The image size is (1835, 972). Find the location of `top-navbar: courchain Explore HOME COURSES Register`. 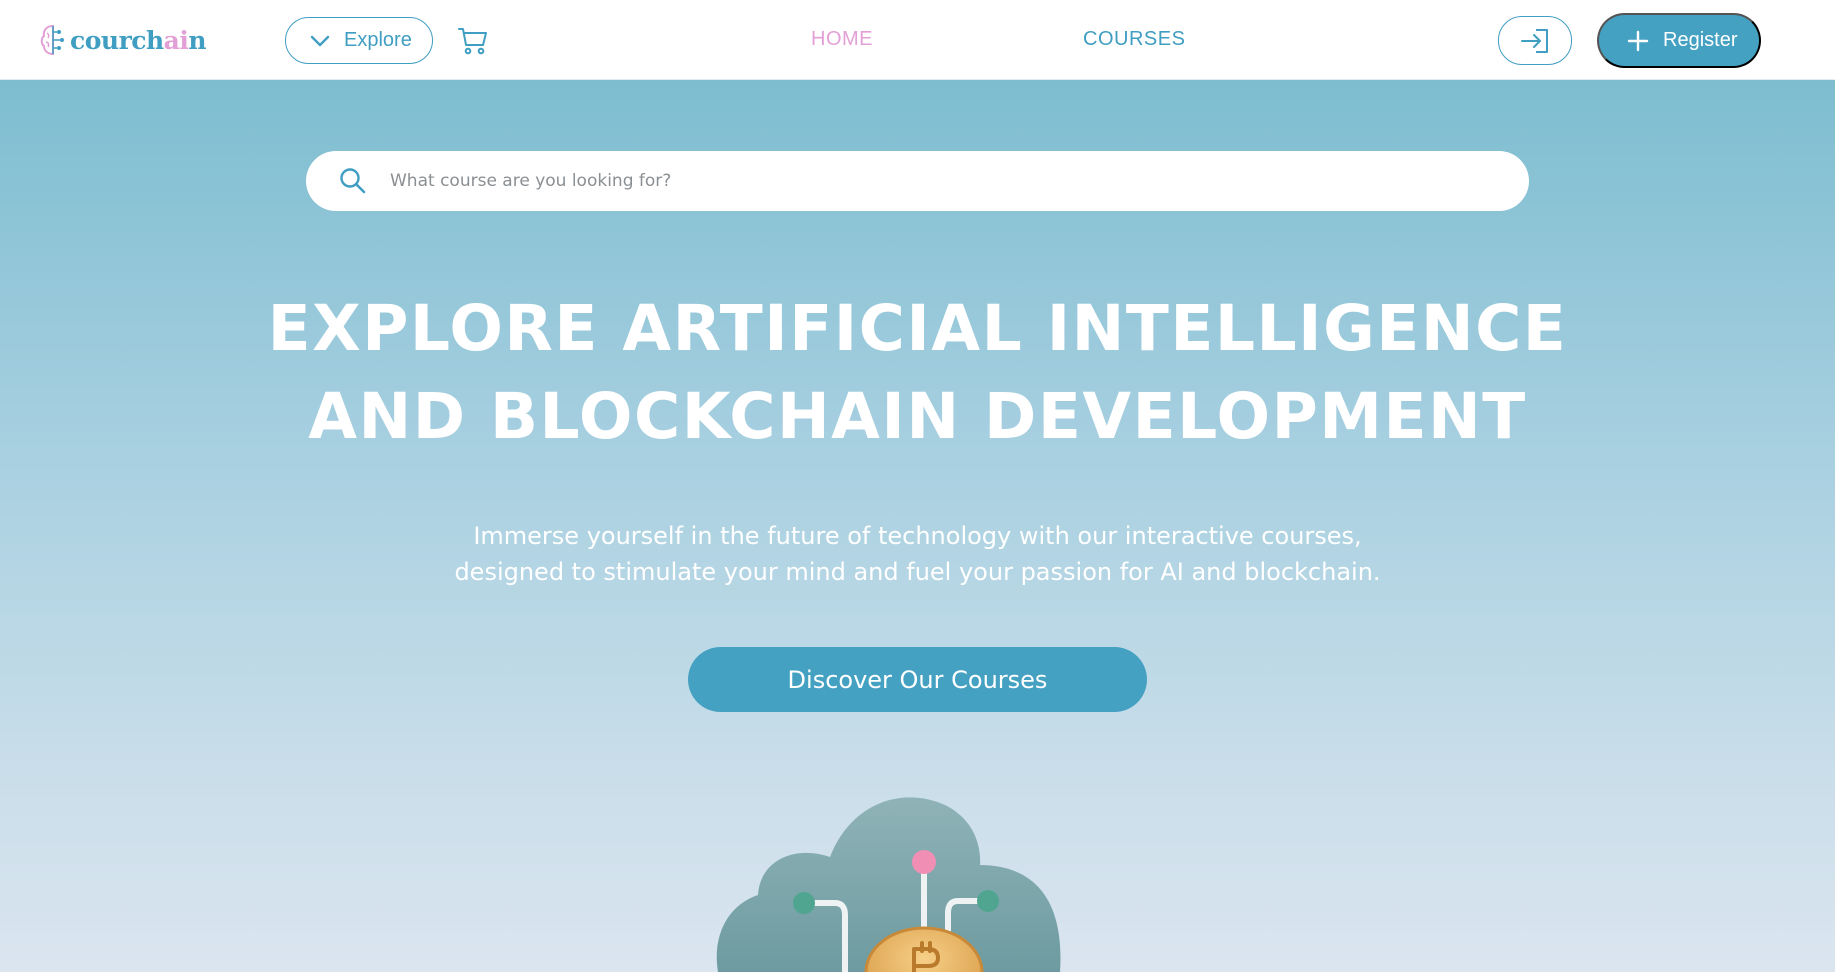

top-navbar: courchain Explore HOME COURSES Register is located at coordinates (917, 40).